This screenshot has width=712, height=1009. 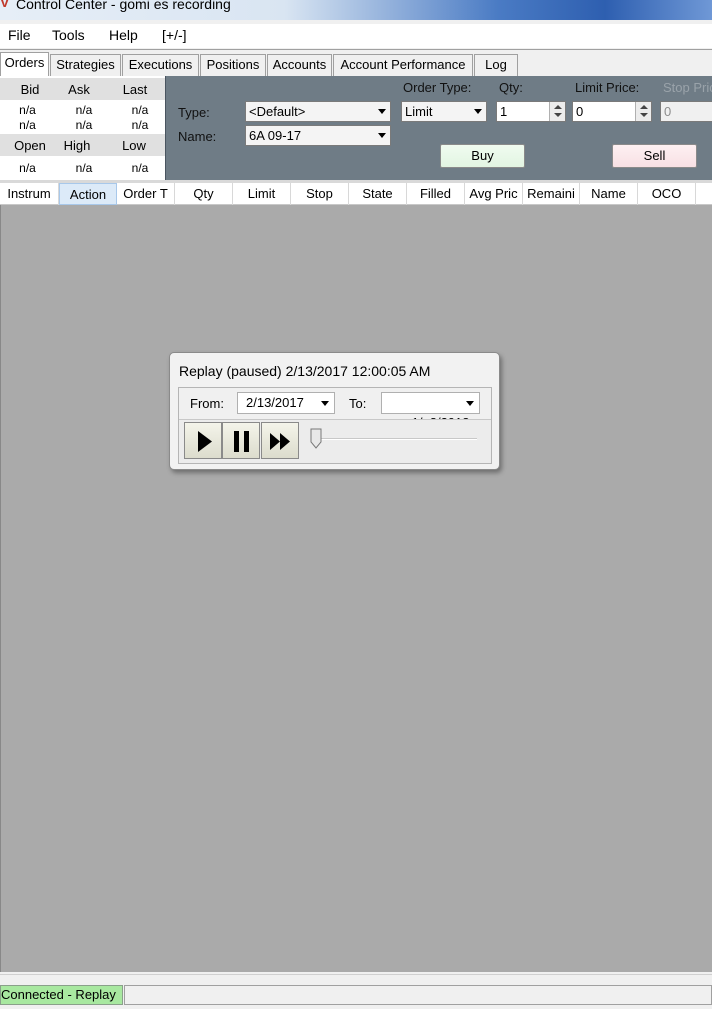 What do you see at coordinates (496, 65) in the screenshot?
I see `tab-log: Log` at bounding box center [496, 65].